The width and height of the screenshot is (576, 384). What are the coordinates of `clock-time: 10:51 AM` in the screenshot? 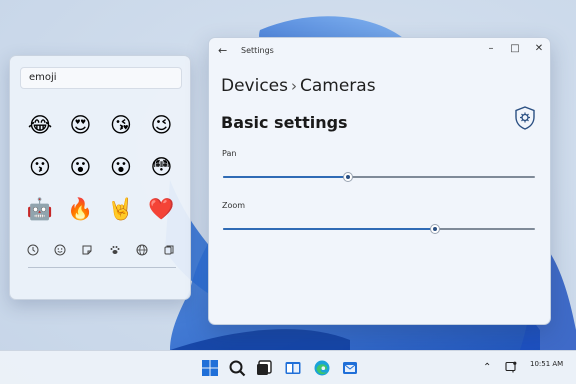 It's located at (547, 364).